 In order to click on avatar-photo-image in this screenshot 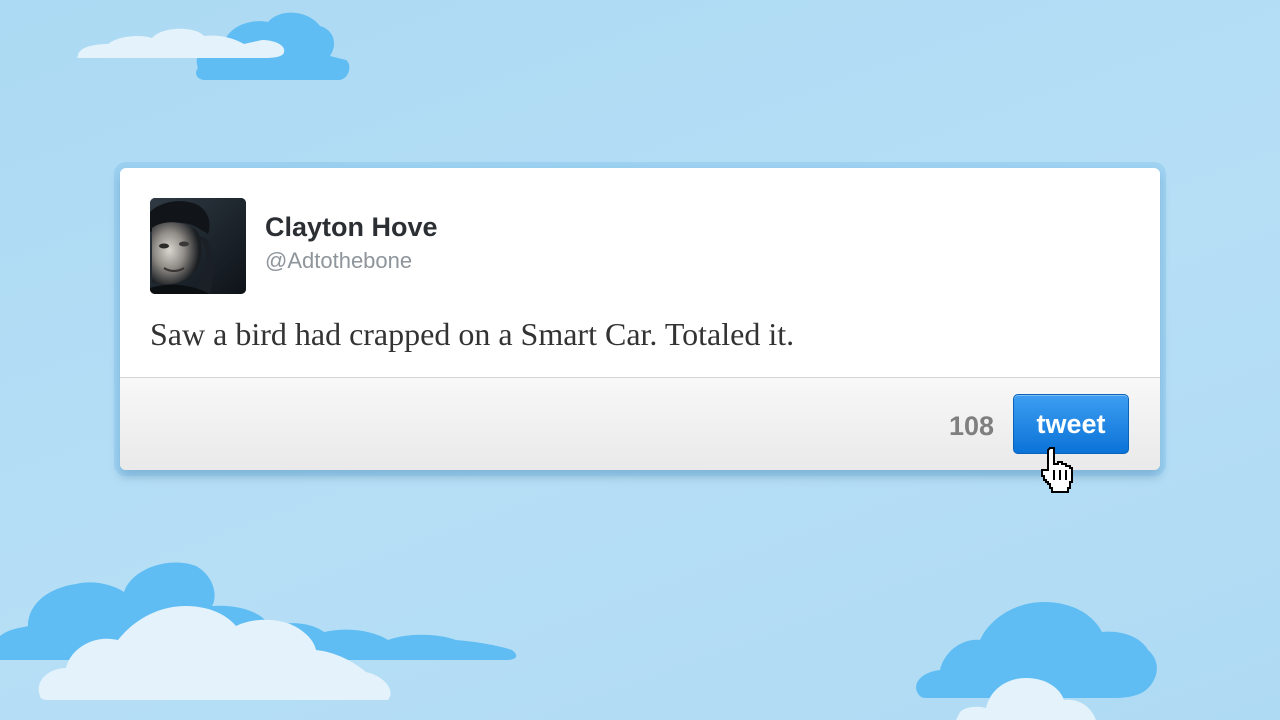, I will do `click(198, 246)`.